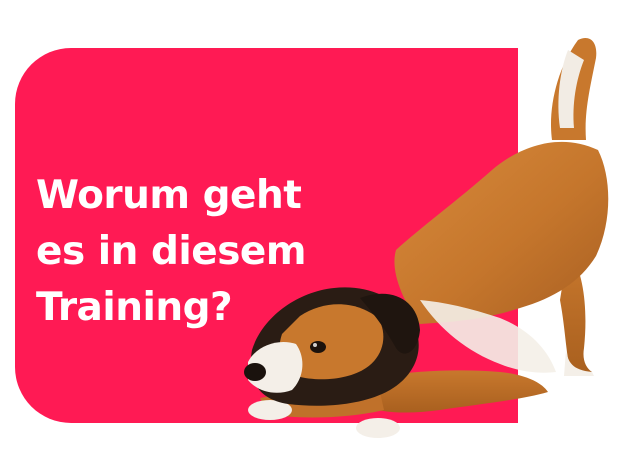 Image resolution: width=633 pixels, height=451 pixels. Describe the element at coordinates (255, 372) in the screenshot. I see `dog-nose` at that location.